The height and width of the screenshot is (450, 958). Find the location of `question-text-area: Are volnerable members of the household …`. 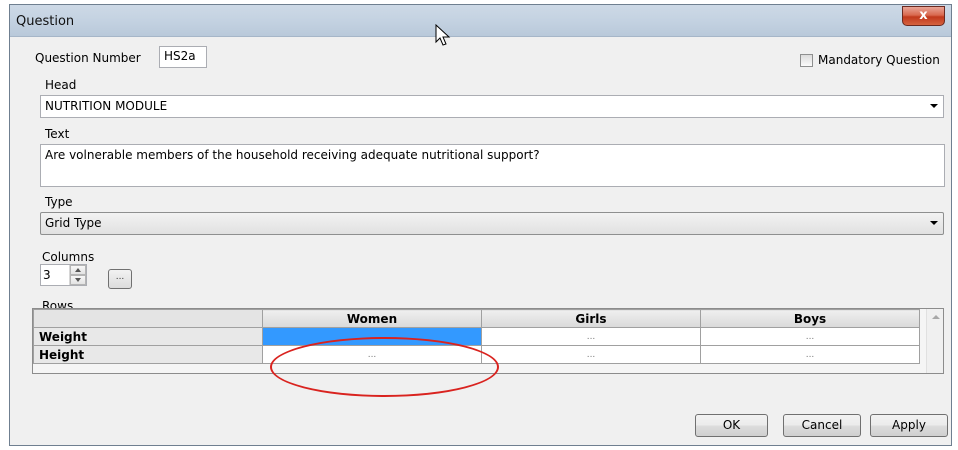

question-text-area: Are volnerable members of the household … is located at coordinates (492, 165).